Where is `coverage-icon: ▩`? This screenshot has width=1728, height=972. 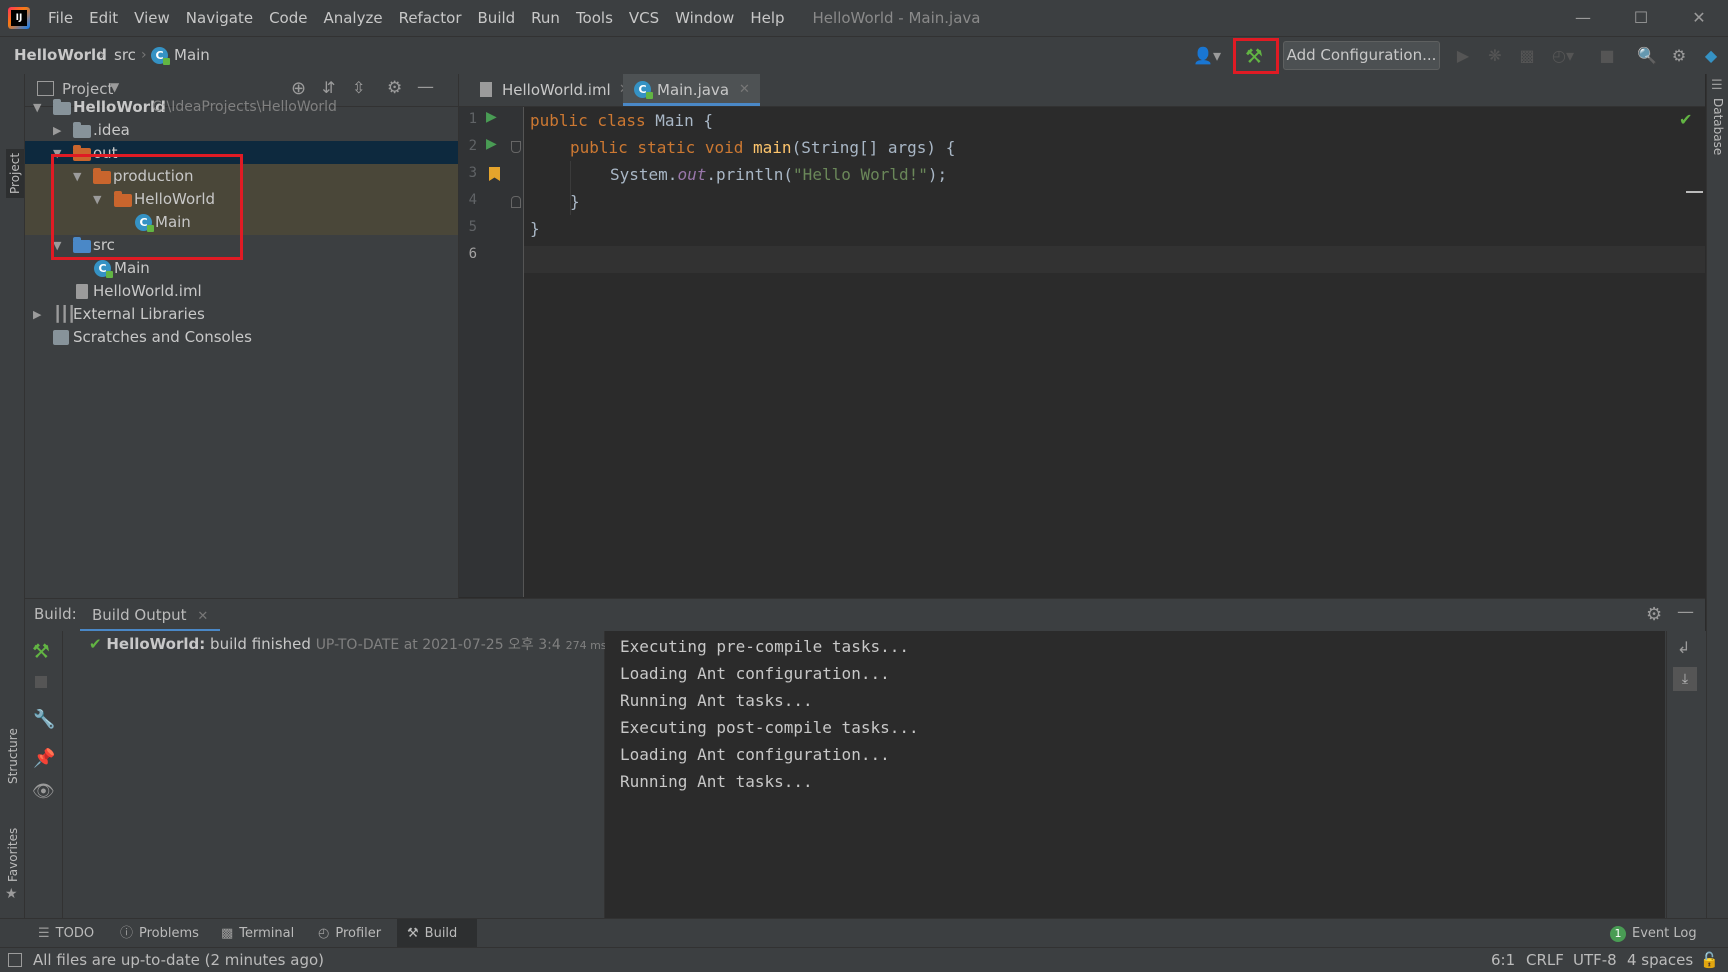
coverage-icon: ▩ is located at coordinates (1527, 56).